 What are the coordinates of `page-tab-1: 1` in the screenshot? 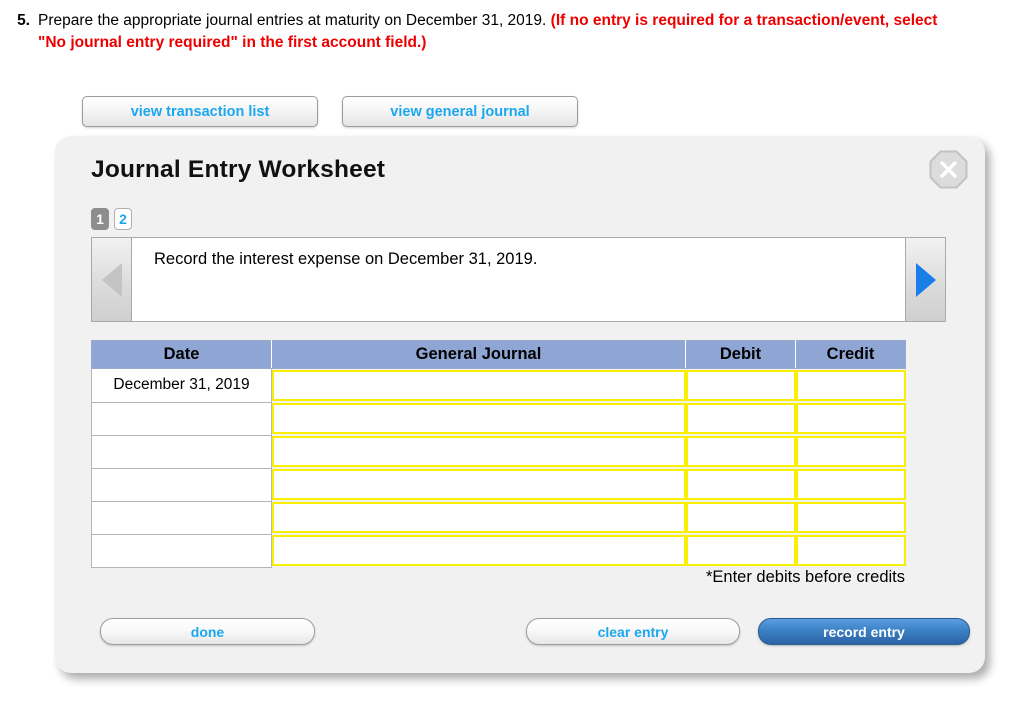 It's located at (100, 219).